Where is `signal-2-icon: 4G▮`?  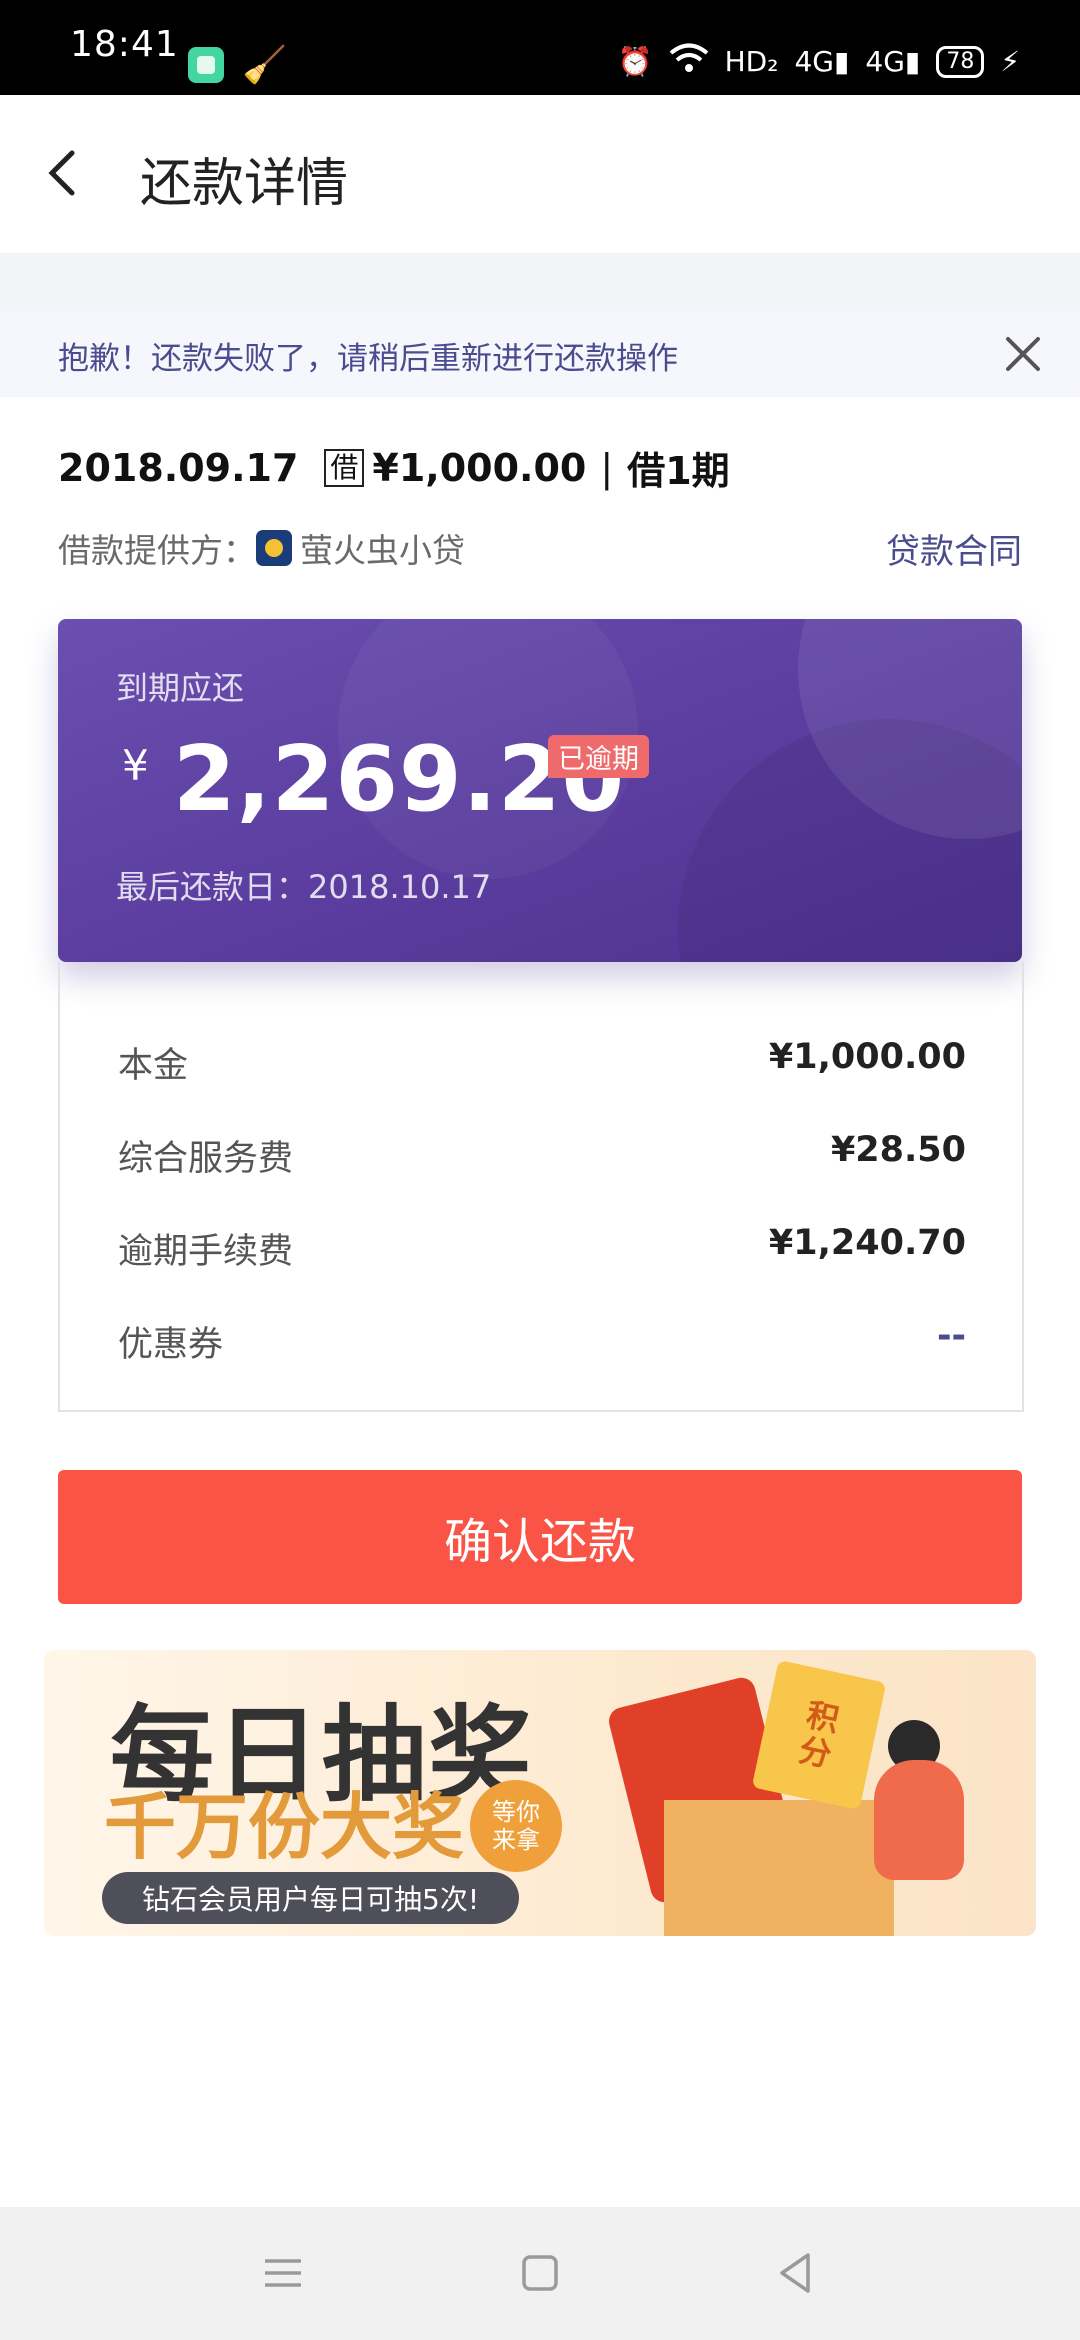 signal-2-icon: 4G▮ is located at coordinates (893, 61).